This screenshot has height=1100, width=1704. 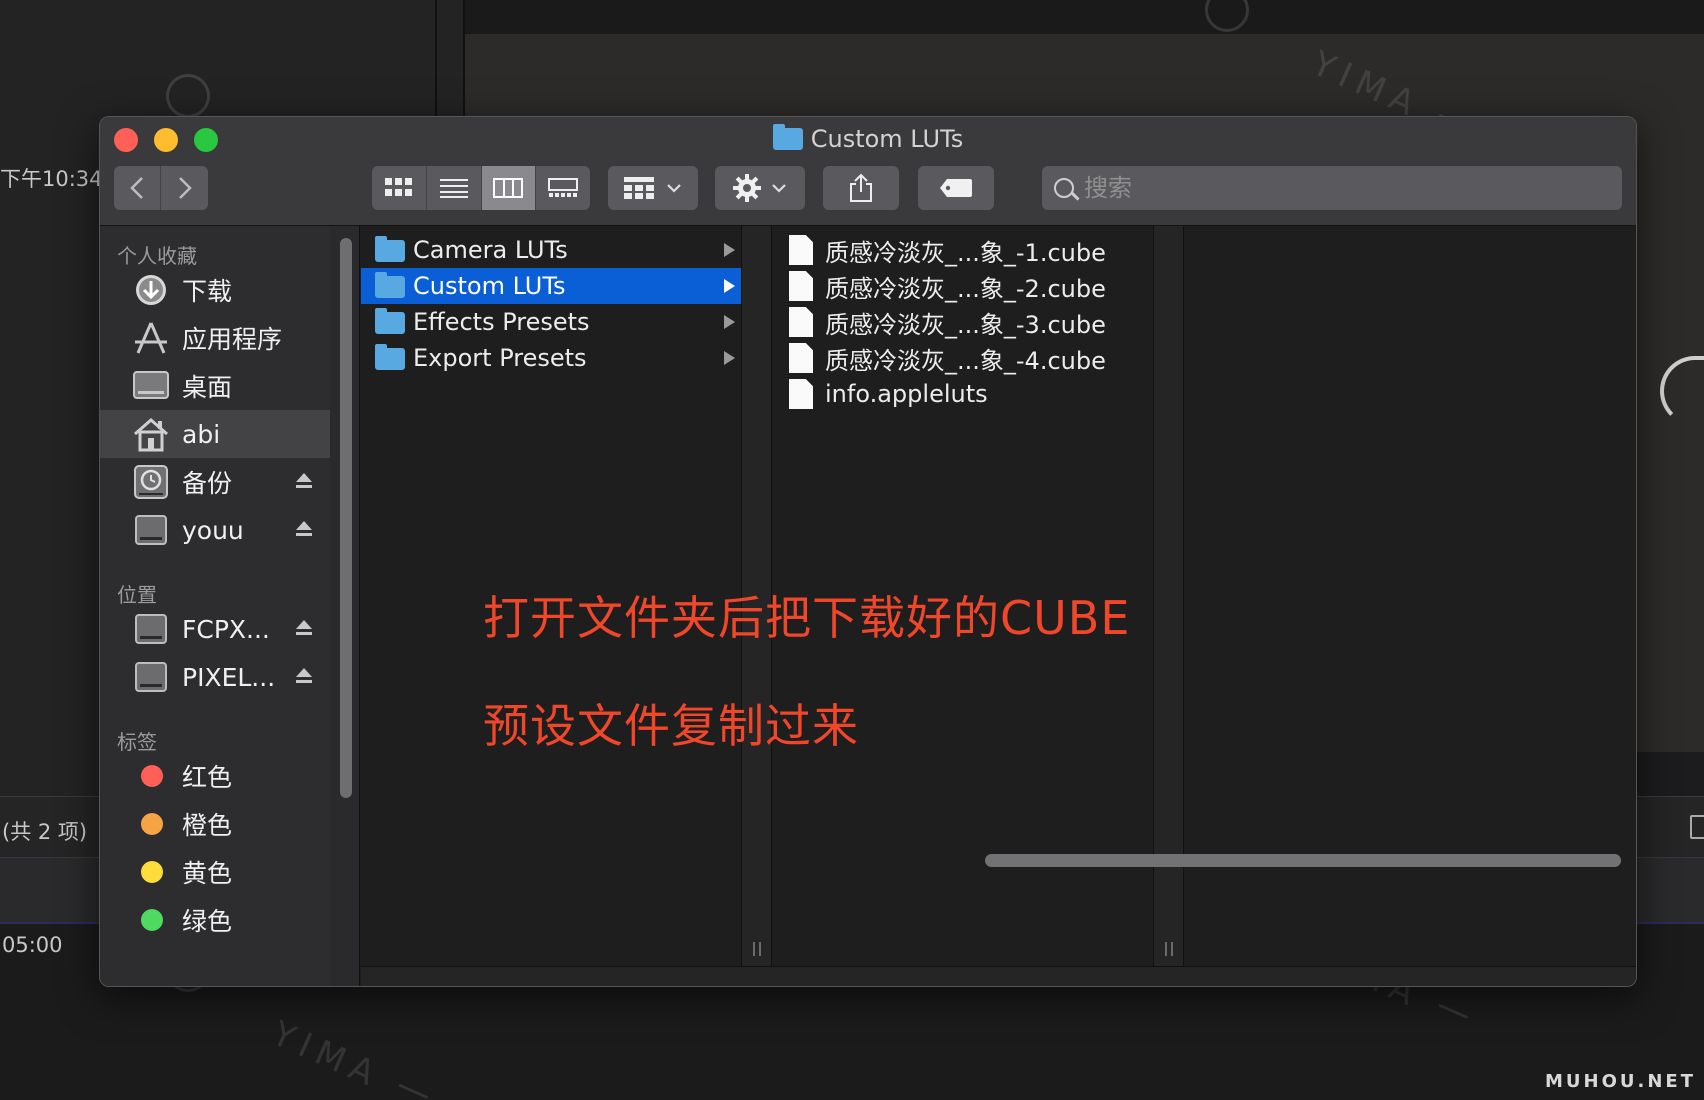 What do you see at coordinates (215, 530) in the screenshot?
I see `sidebar-item-youu: youu` at bounding box center [215, 530].